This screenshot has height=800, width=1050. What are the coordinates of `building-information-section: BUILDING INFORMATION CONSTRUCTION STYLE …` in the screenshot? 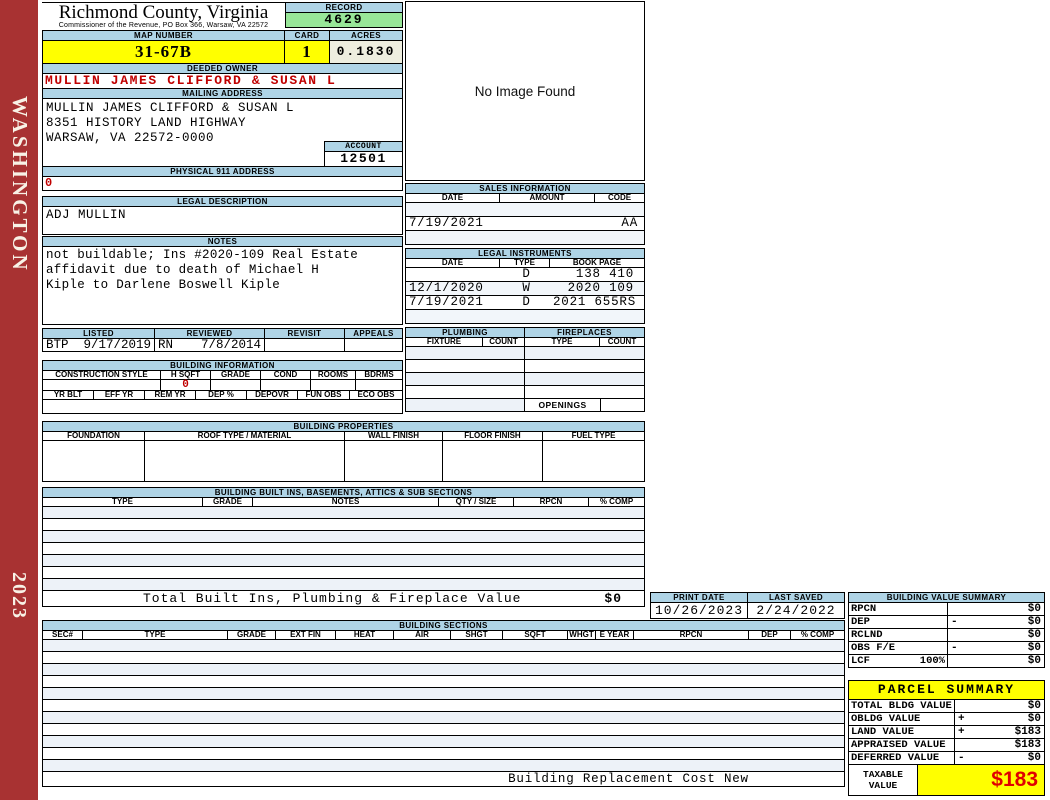 It's located at (222, 387).